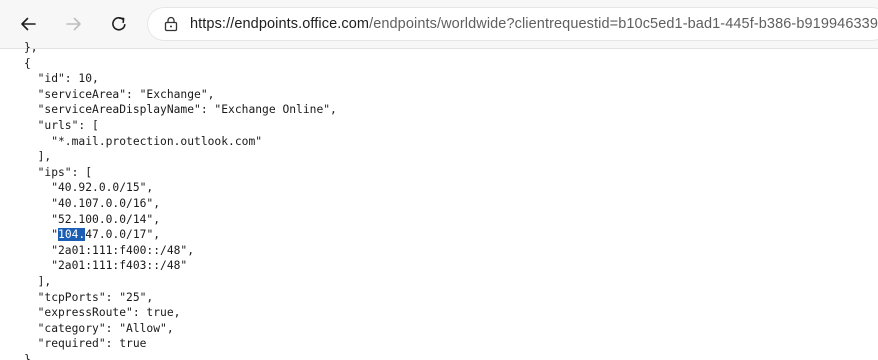 The image size is (878, 360). I want to click on selection-prefix: ", so click(41, 235).